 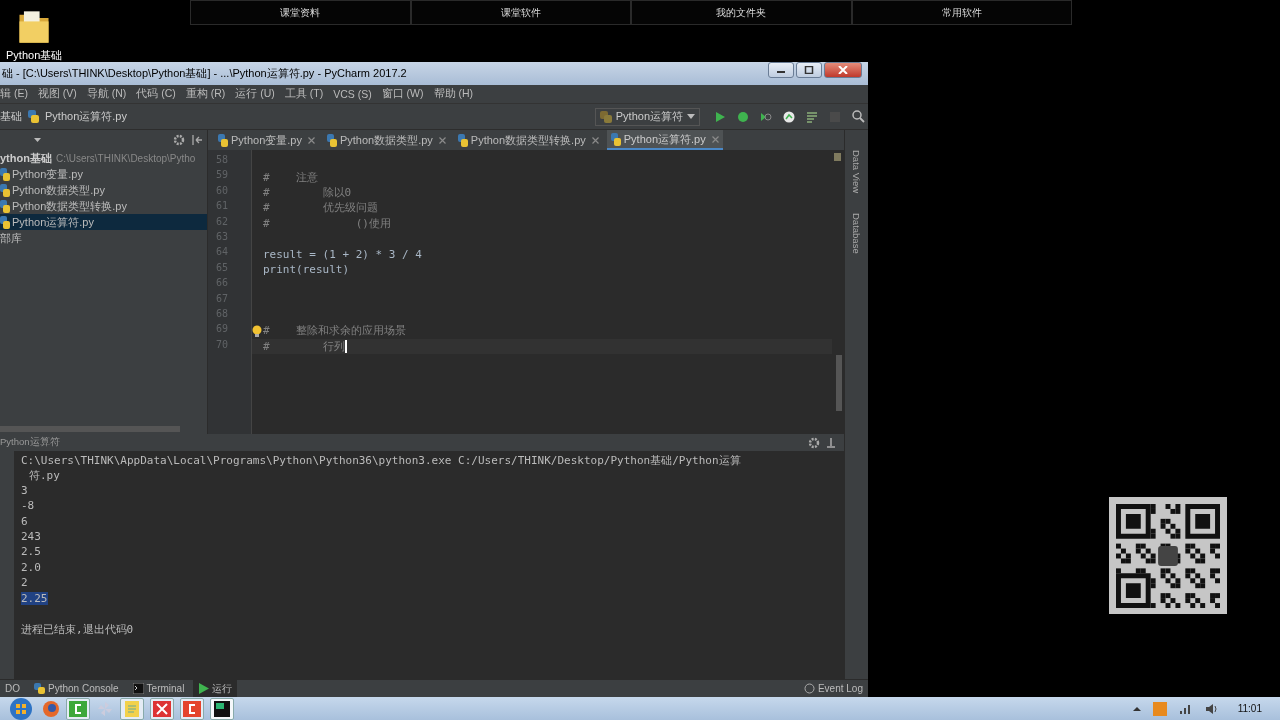 I want to click on bulb-icon, so click(x=257, y=331).